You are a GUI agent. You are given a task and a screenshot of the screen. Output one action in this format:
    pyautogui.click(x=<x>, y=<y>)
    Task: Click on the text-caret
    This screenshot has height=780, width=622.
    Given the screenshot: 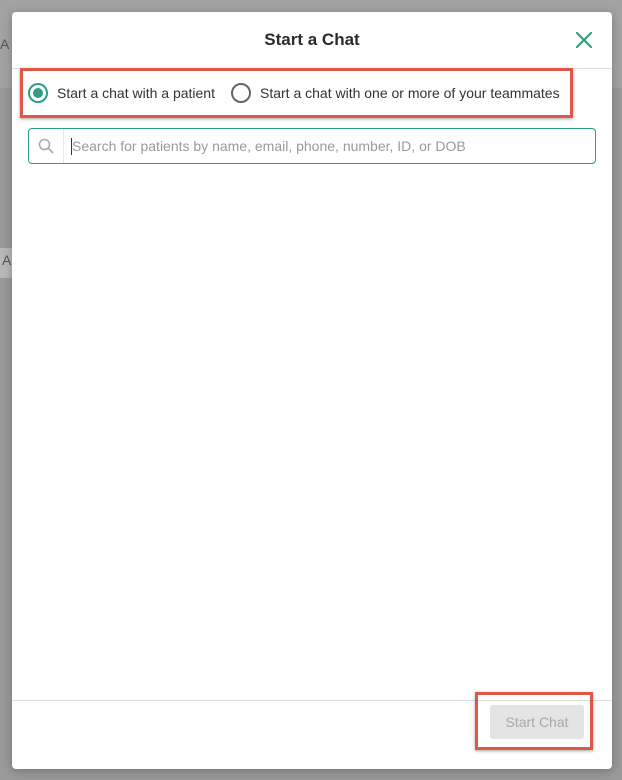 What is the action you would take?
    pyautogui.click(x=71, y=146)
    